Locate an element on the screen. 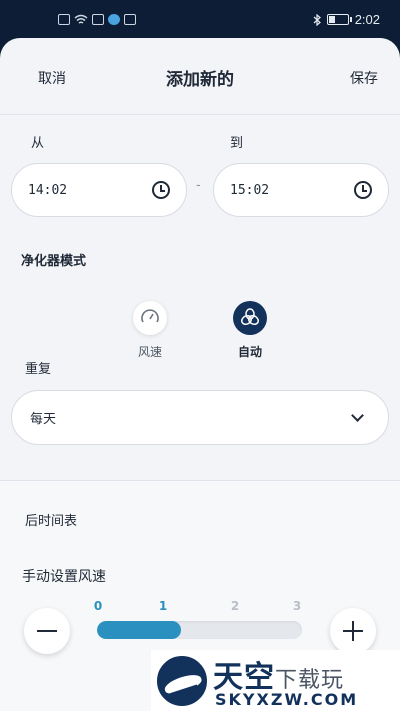  header-divider is located at coordinates (200, 114).